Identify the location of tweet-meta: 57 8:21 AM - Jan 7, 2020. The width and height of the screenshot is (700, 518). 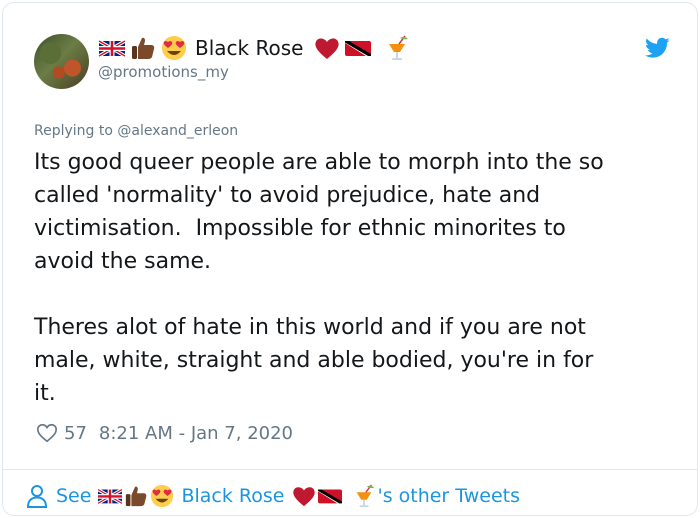
(164, 433).